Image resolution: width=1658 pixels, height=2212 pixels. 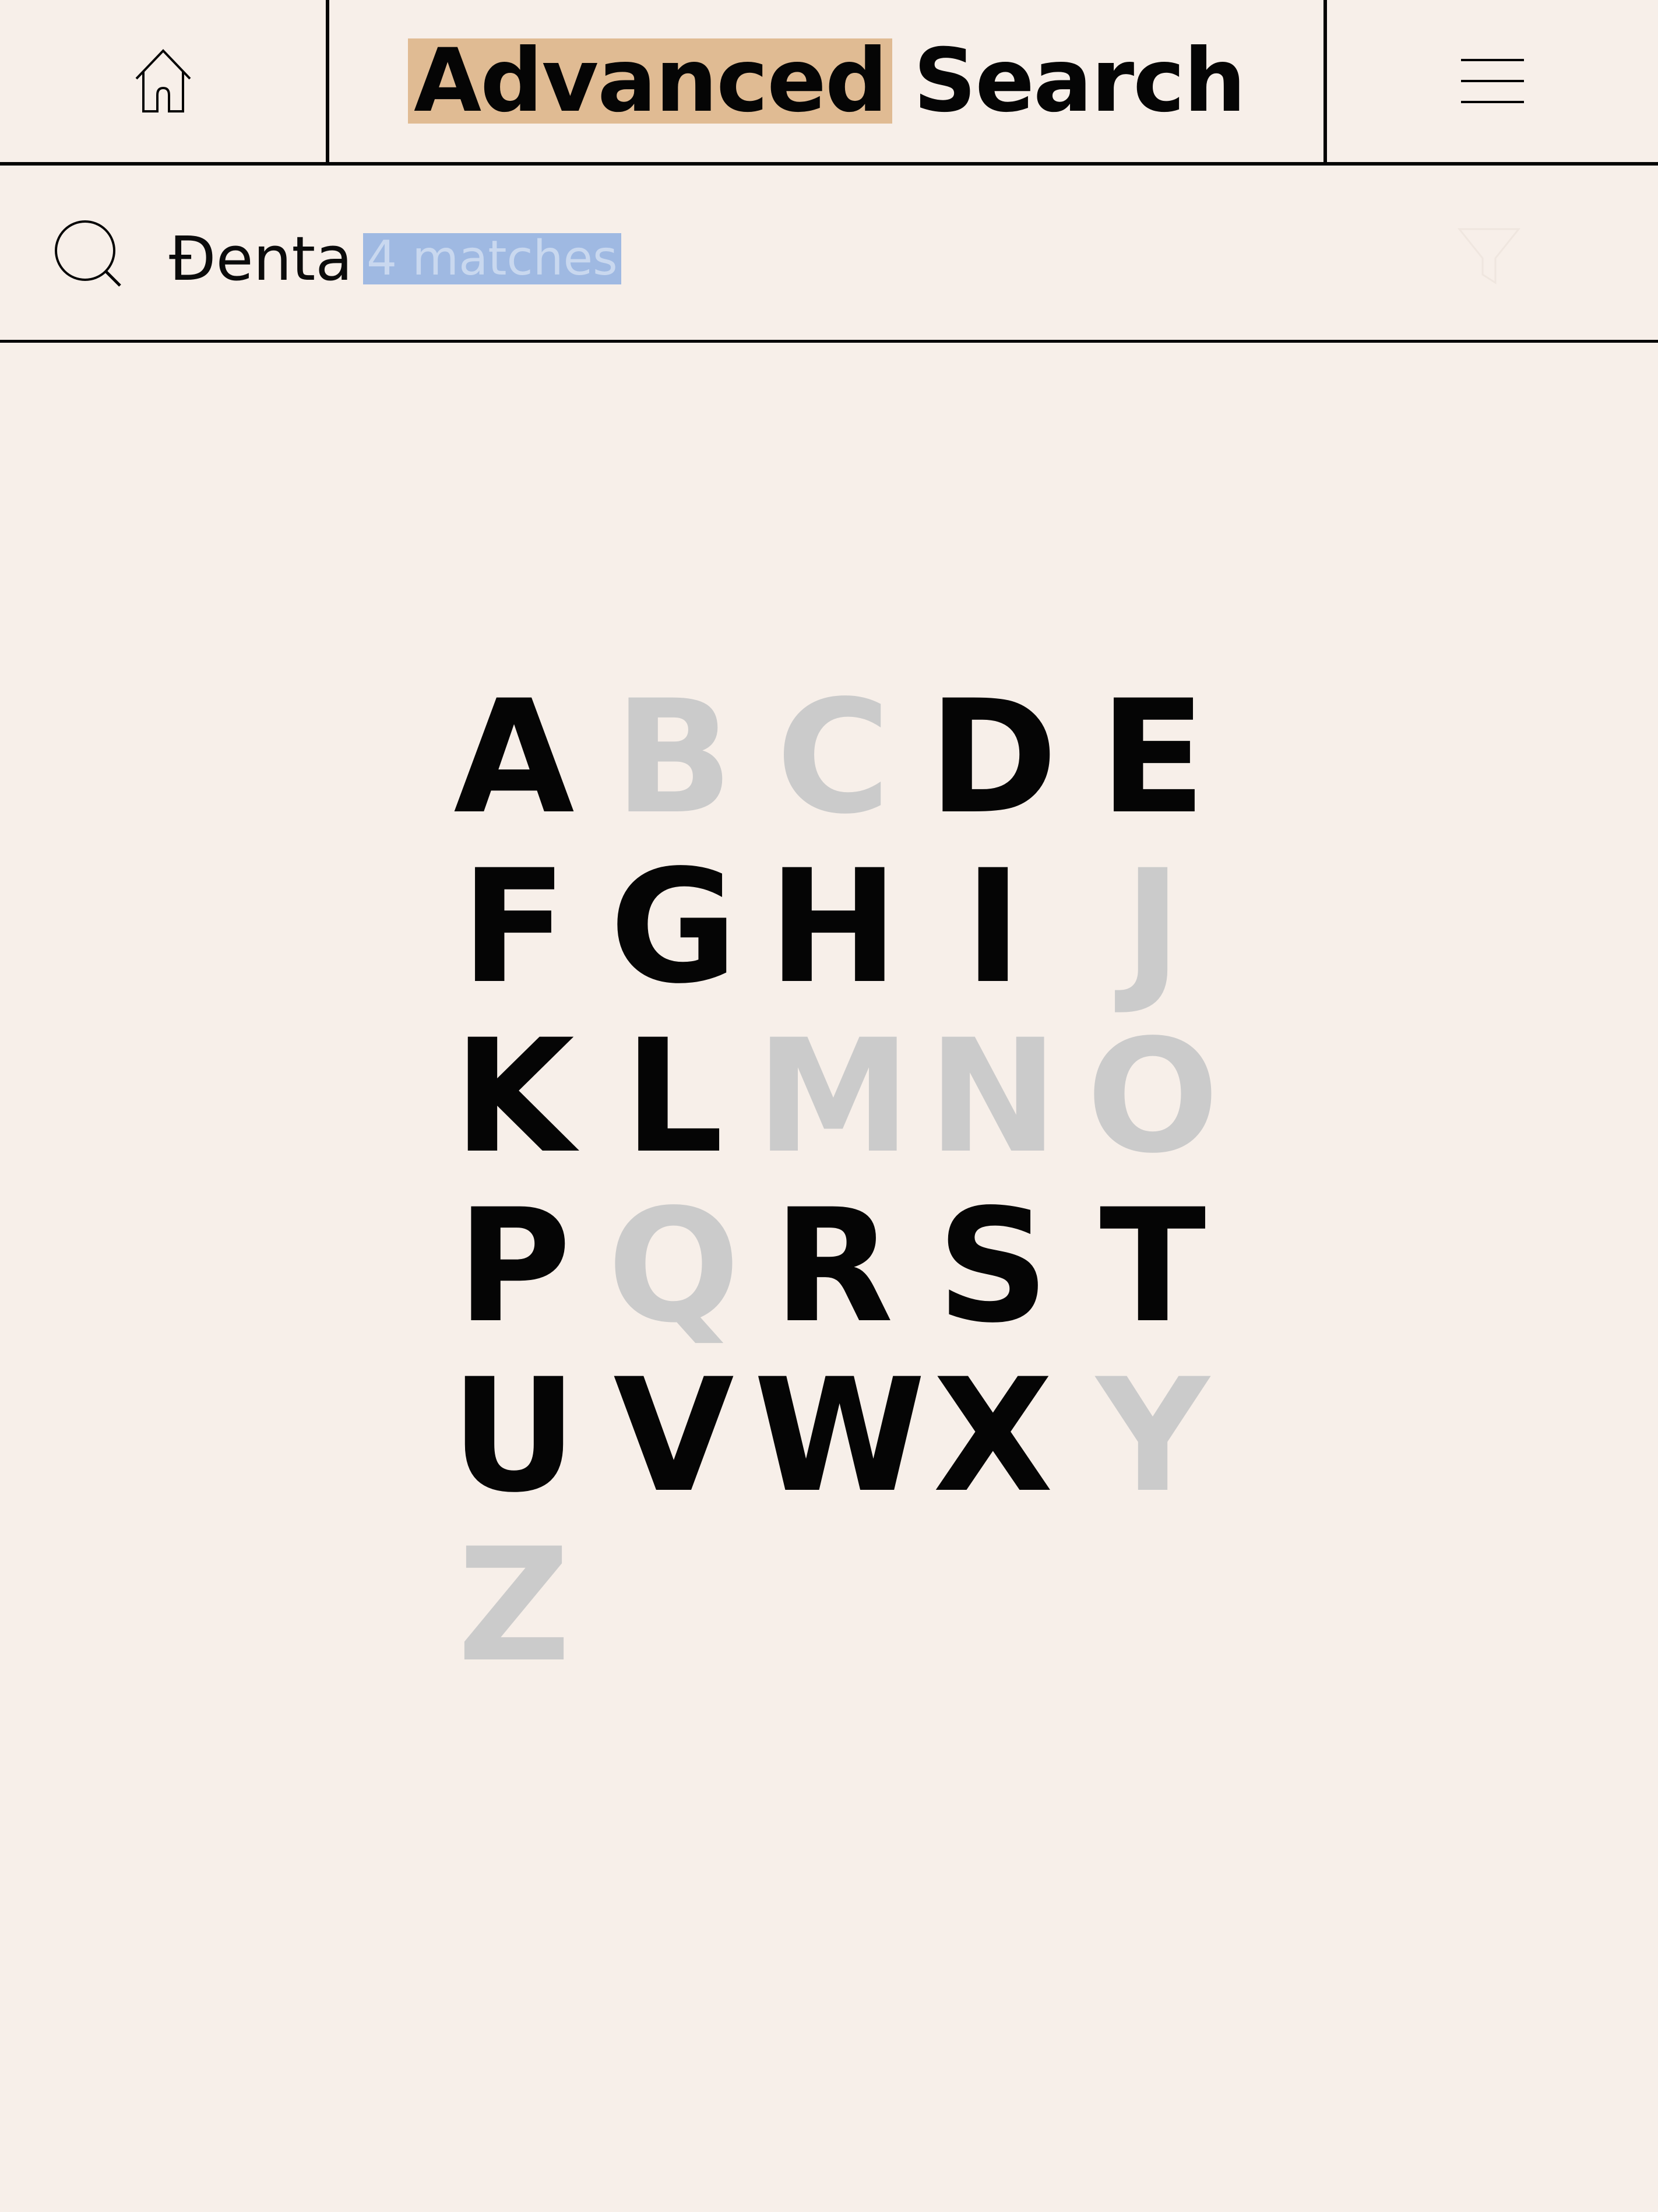 I want to click on match-count-hint: 4 matches, so click(x=492, y=258).